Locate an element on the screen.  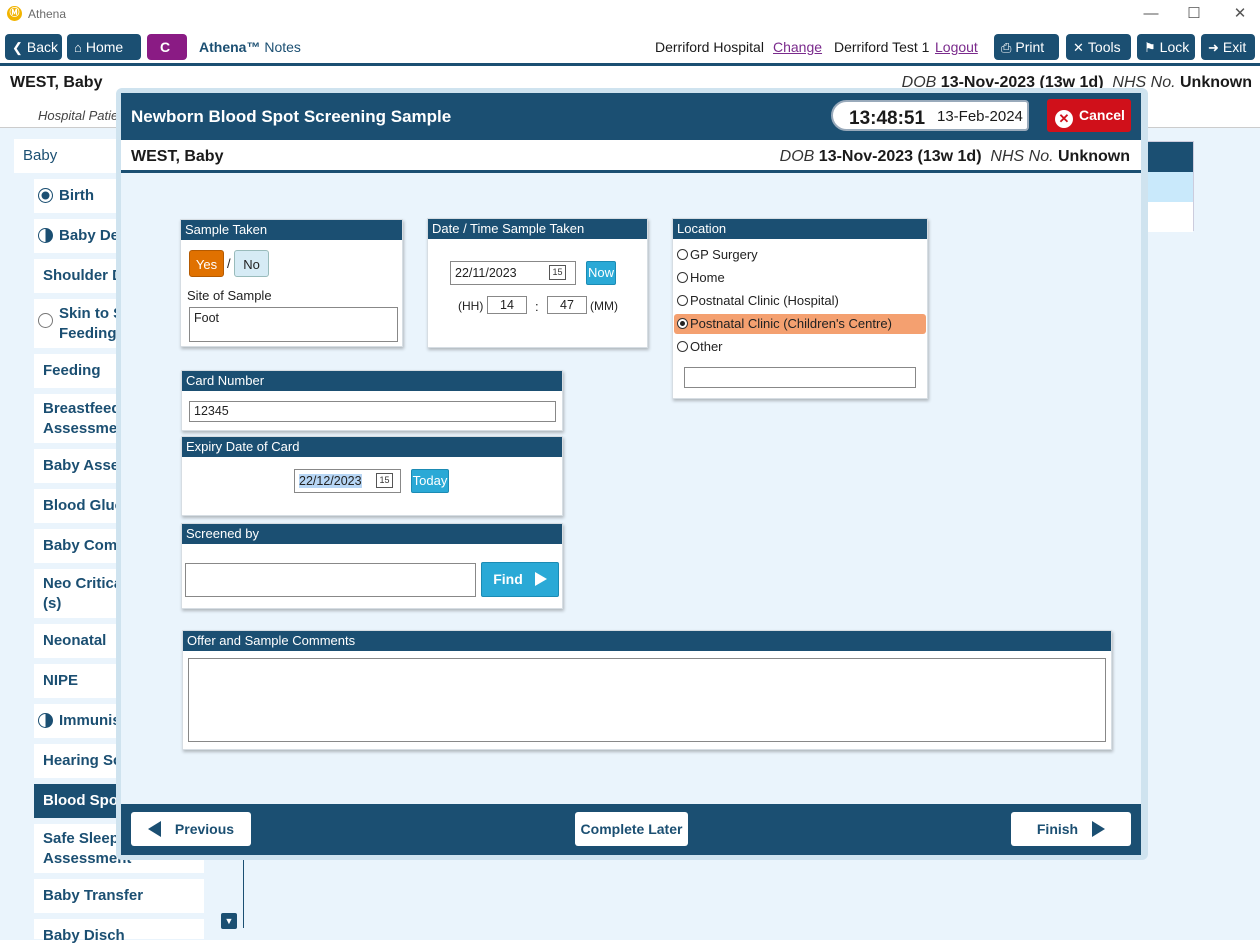
sample-taken-header: Sample Taken is located at coordinates (291, 230).